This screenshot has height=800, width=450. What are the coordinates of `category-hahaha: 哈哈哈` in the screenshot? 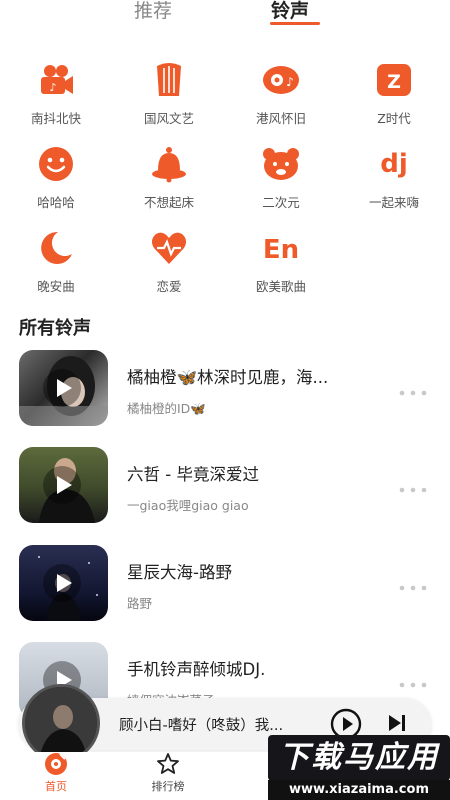 It's located at (56, 177).